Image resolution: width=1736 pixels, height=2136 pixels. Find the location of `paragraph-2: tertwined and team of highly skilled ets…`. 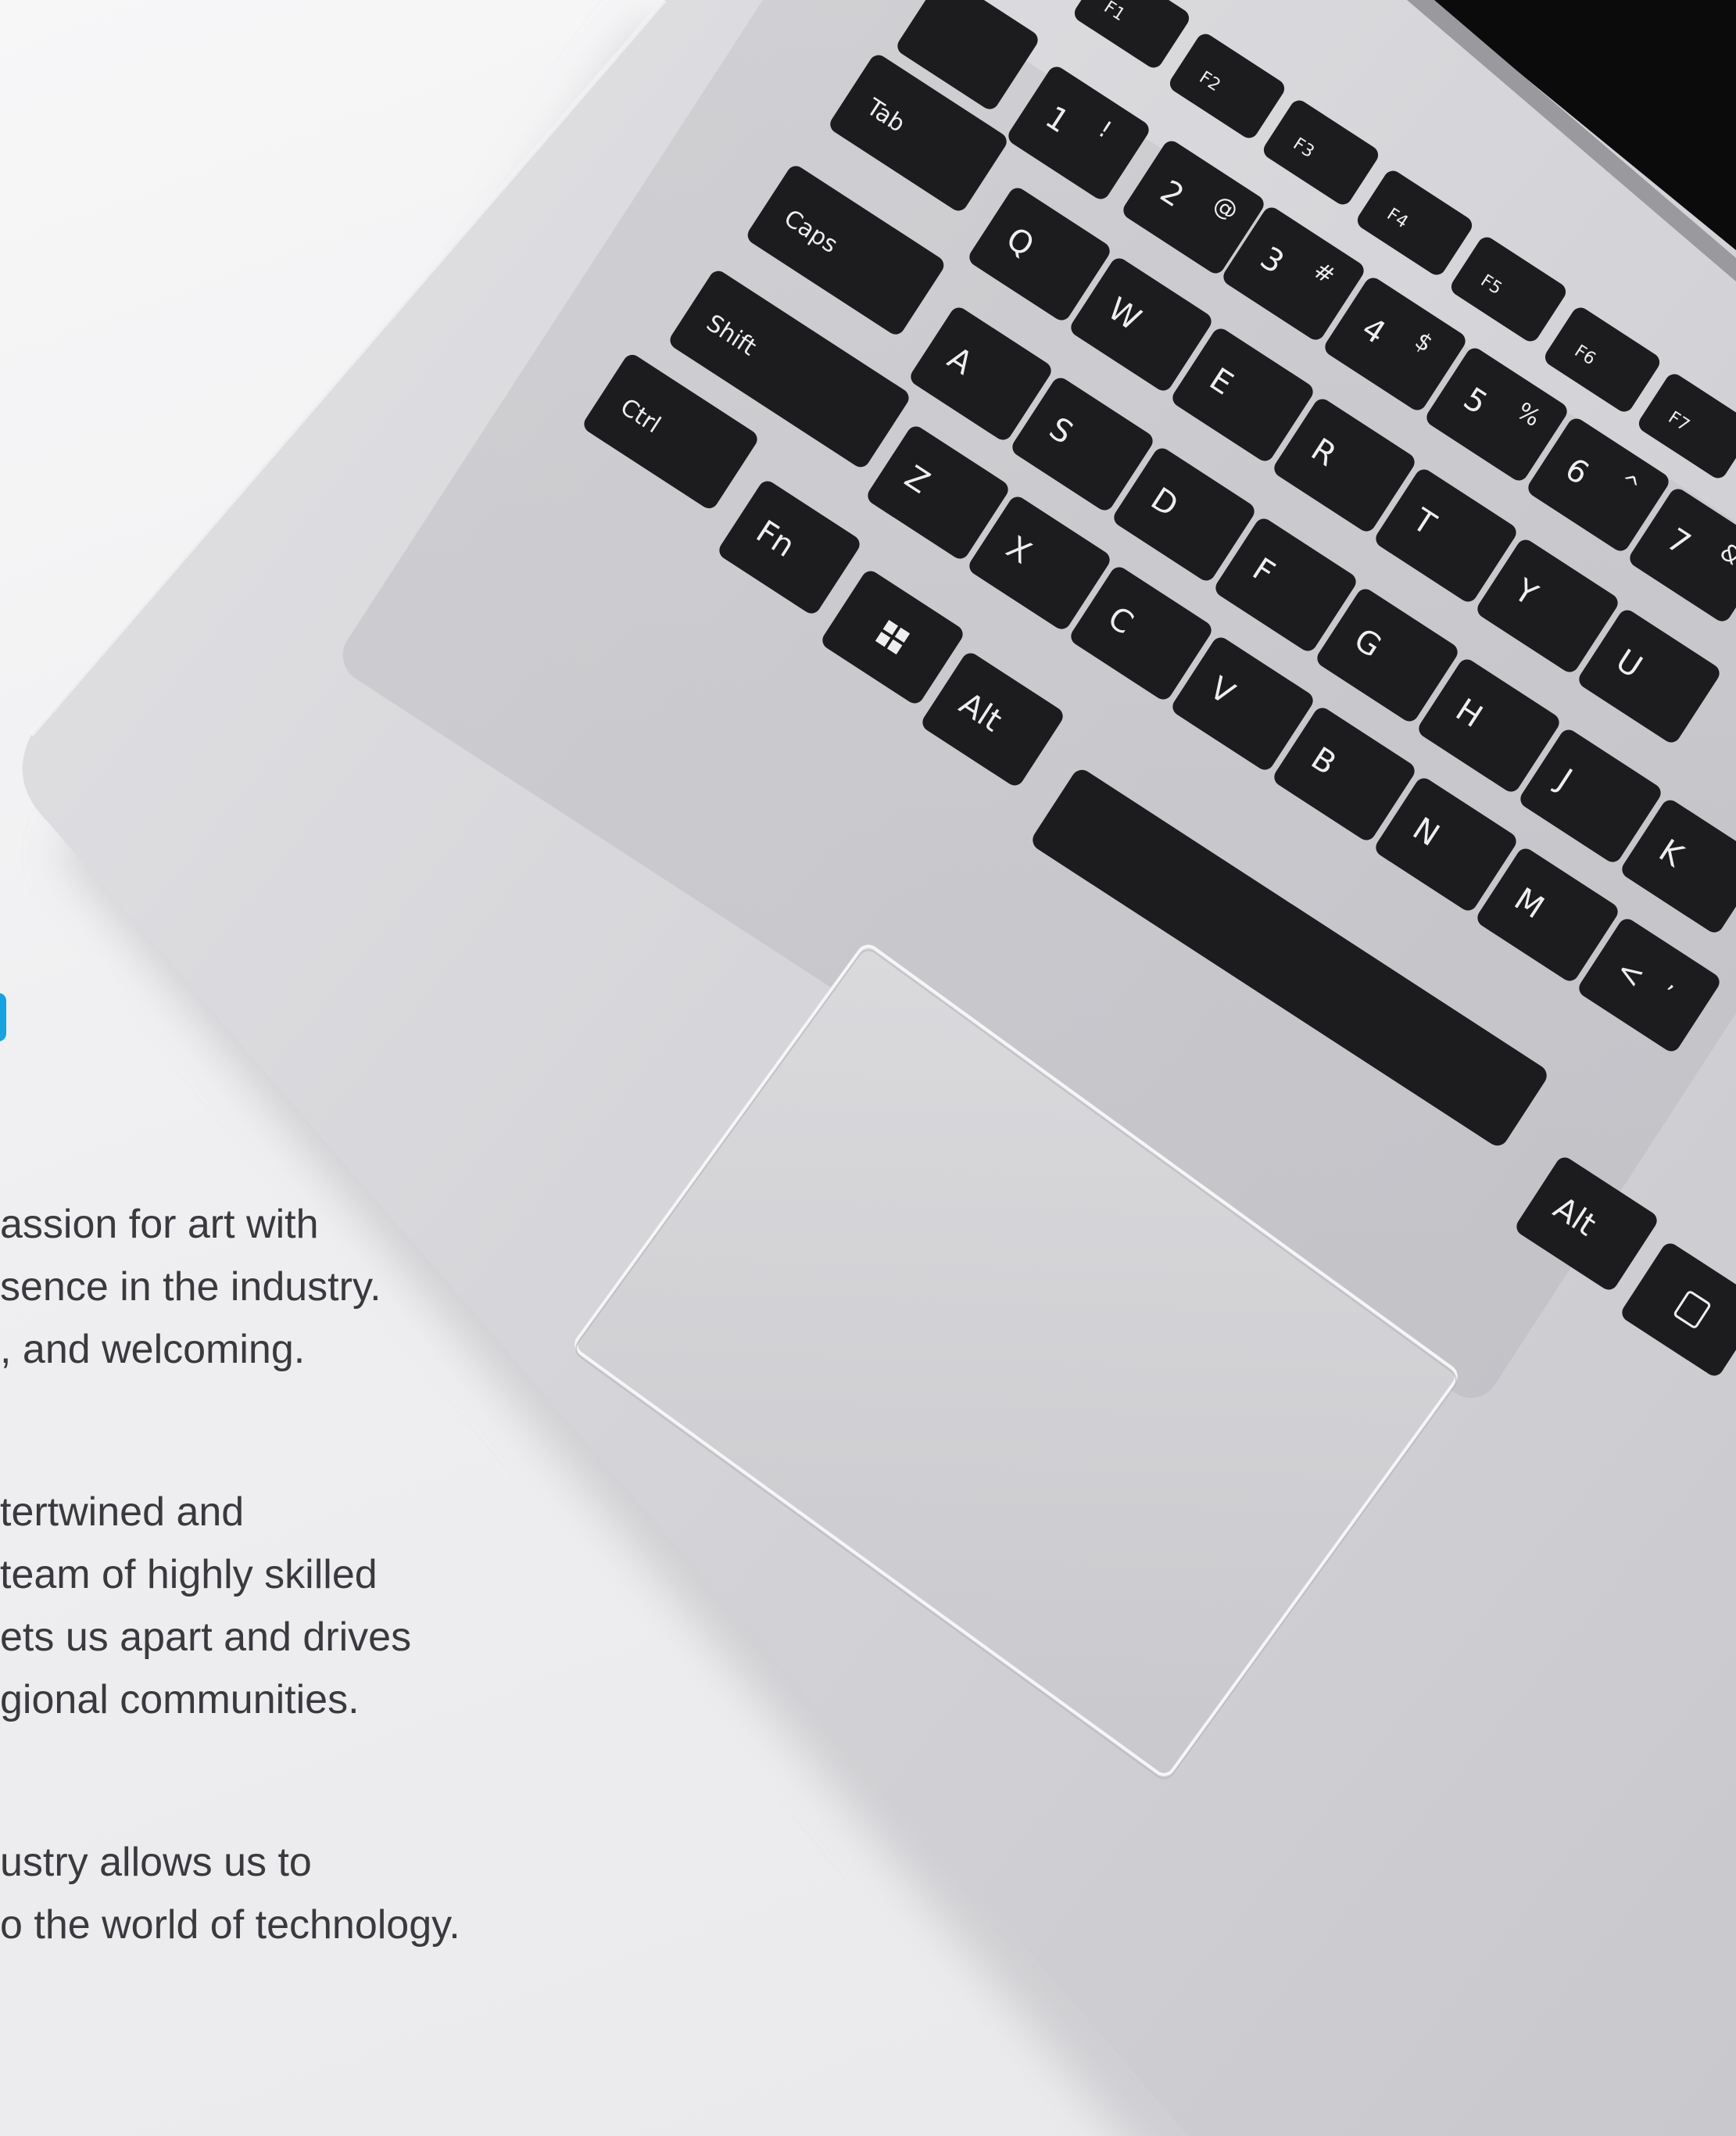

paragraph-2: tertwined and team of highly skilled ets… is located at coordinates (206, 1606).